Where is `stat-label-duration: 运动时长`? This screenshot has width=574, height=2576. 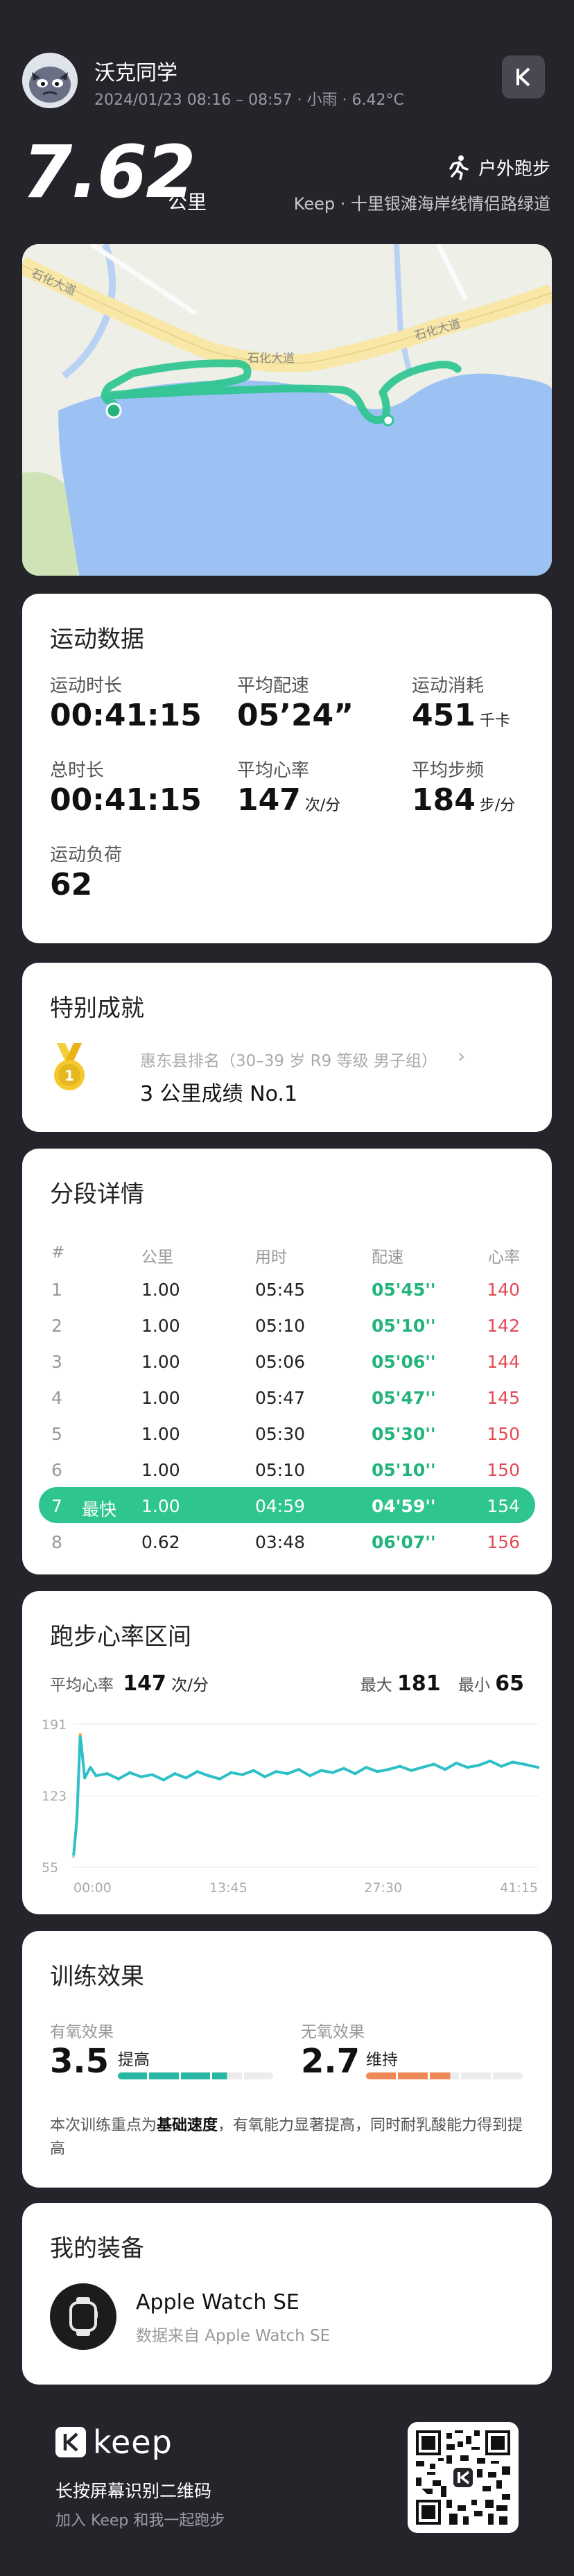 stat-label-duration: 运动时长 is located at coordinates (86, 686).